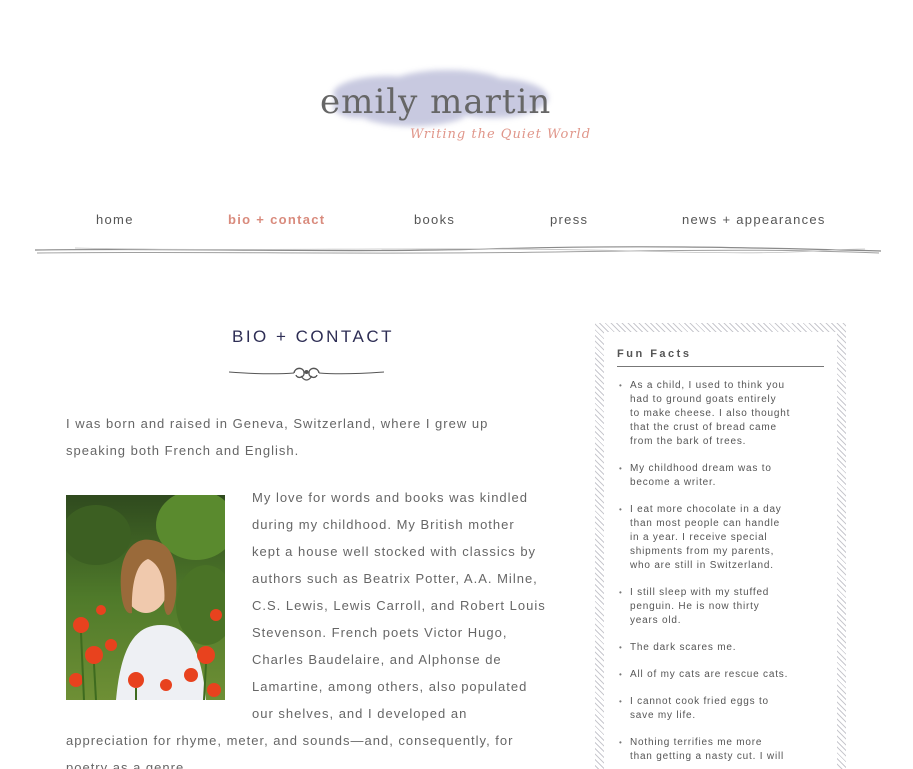  I want to click on fact-line: I eat more chocolate in a day, so click(706, 509).